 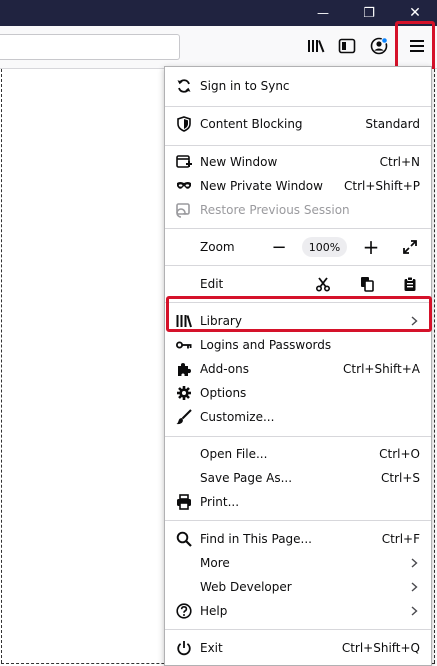 I want to click on sync-icon, so click(x=184, y=86).